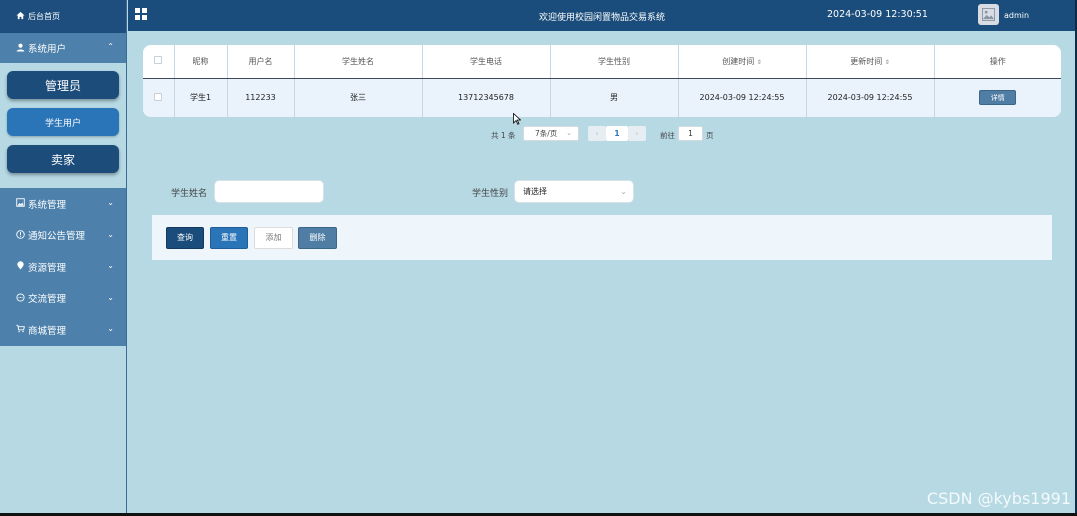 The height and width of the screenshot is (516, 1077). Describe the element at coordinates (535, 191) in the screenshot. I see `student-gender-placeholder: 请选择` at that location.